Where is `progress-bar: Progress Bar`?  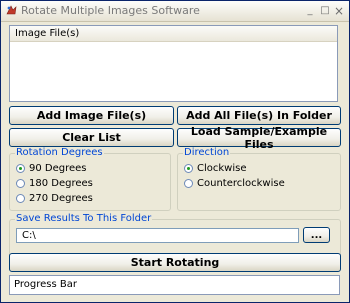
progress-bar: Progress Bar is located at coordinates (174, 285).